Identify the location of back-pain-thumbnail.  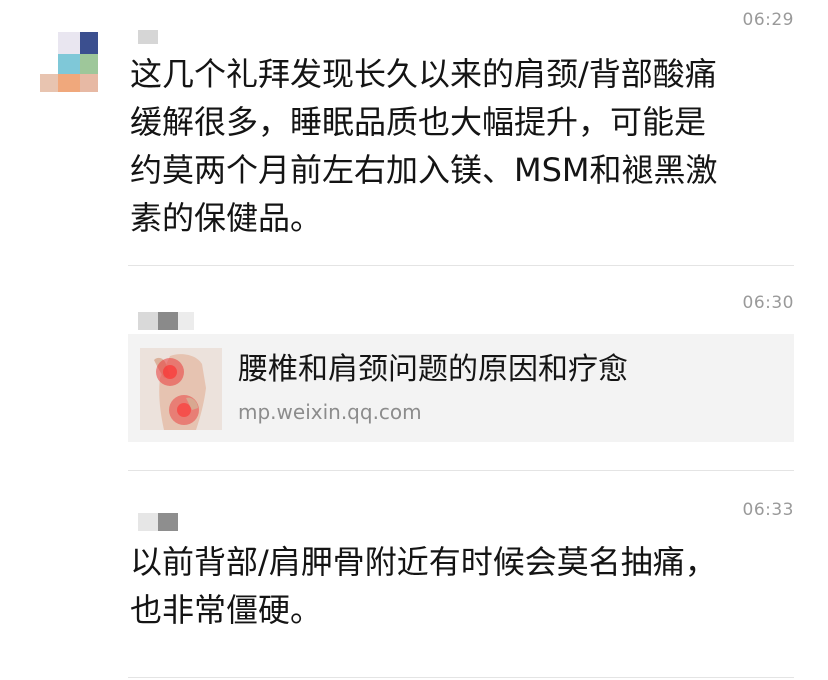
(181, 389).